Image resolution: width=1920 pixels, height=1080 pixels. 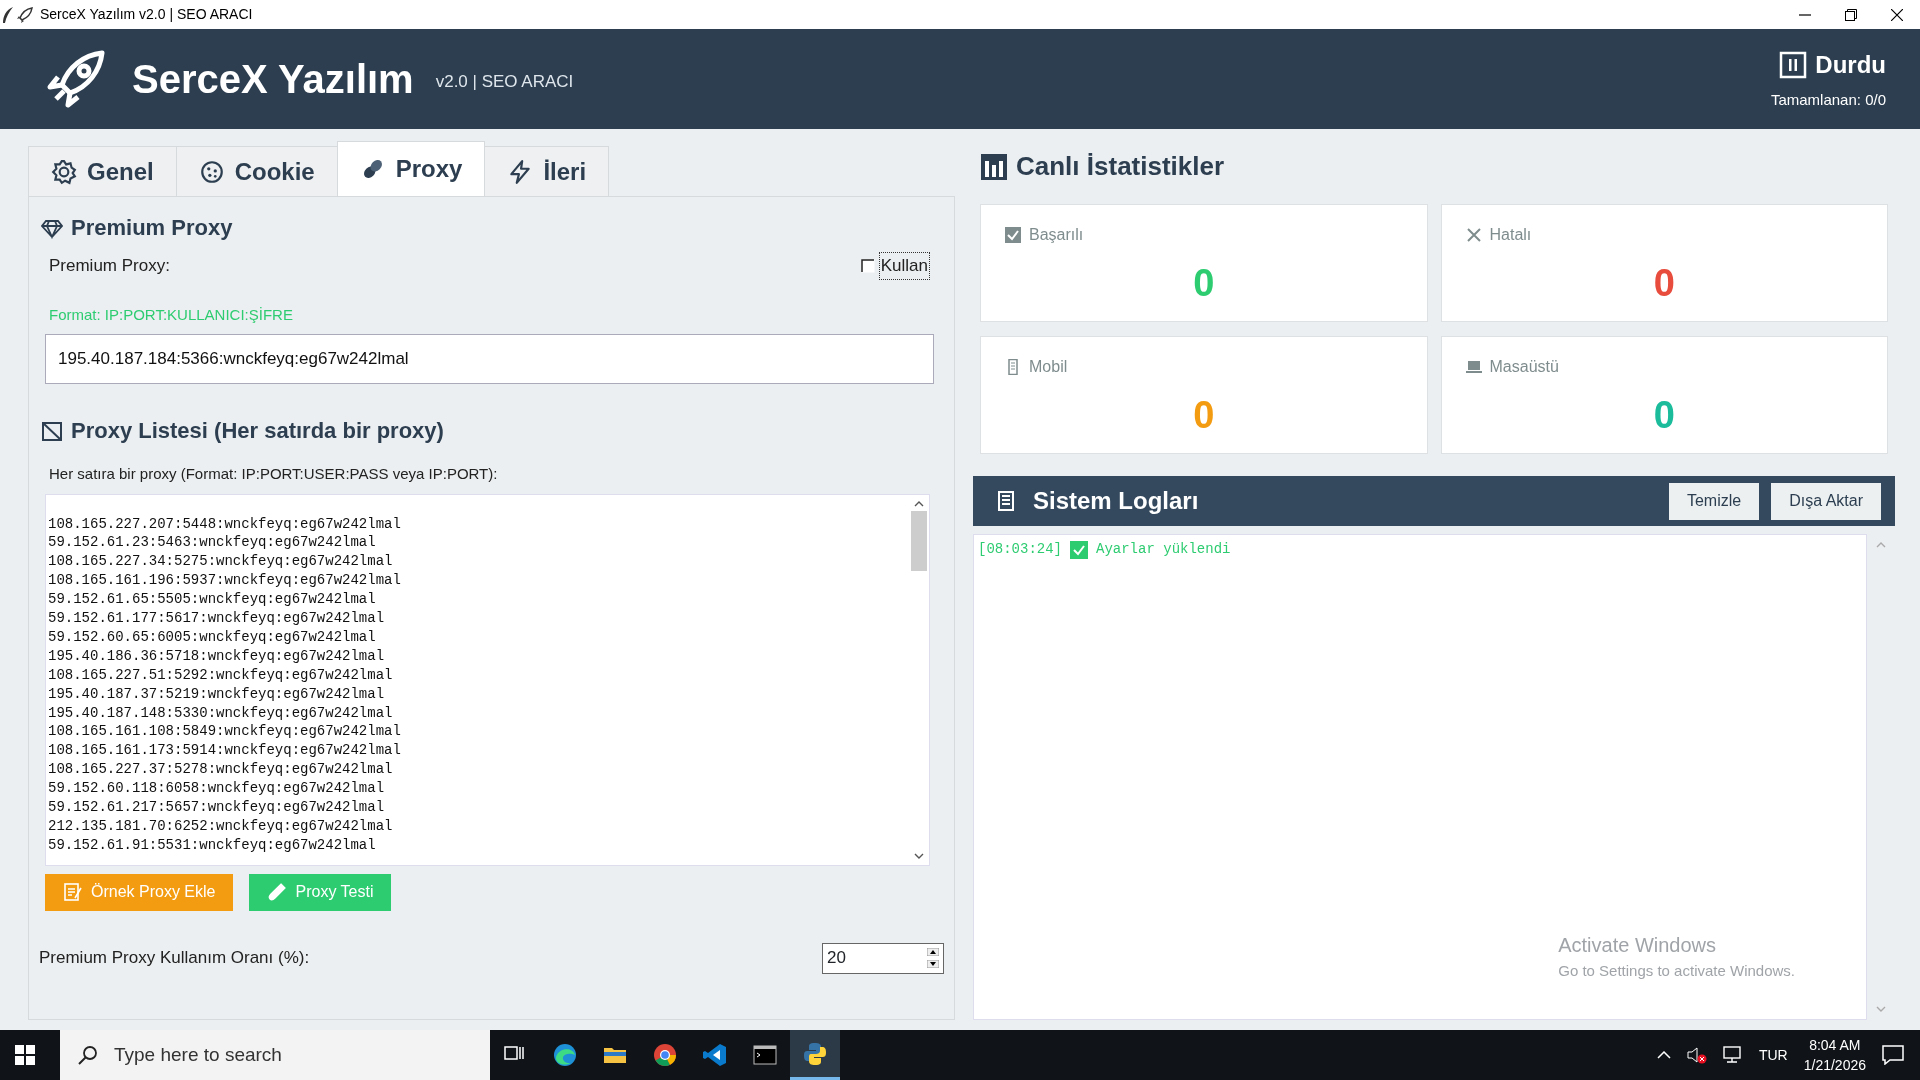 I want to click on check-icon, so click(x=1079, y=549).